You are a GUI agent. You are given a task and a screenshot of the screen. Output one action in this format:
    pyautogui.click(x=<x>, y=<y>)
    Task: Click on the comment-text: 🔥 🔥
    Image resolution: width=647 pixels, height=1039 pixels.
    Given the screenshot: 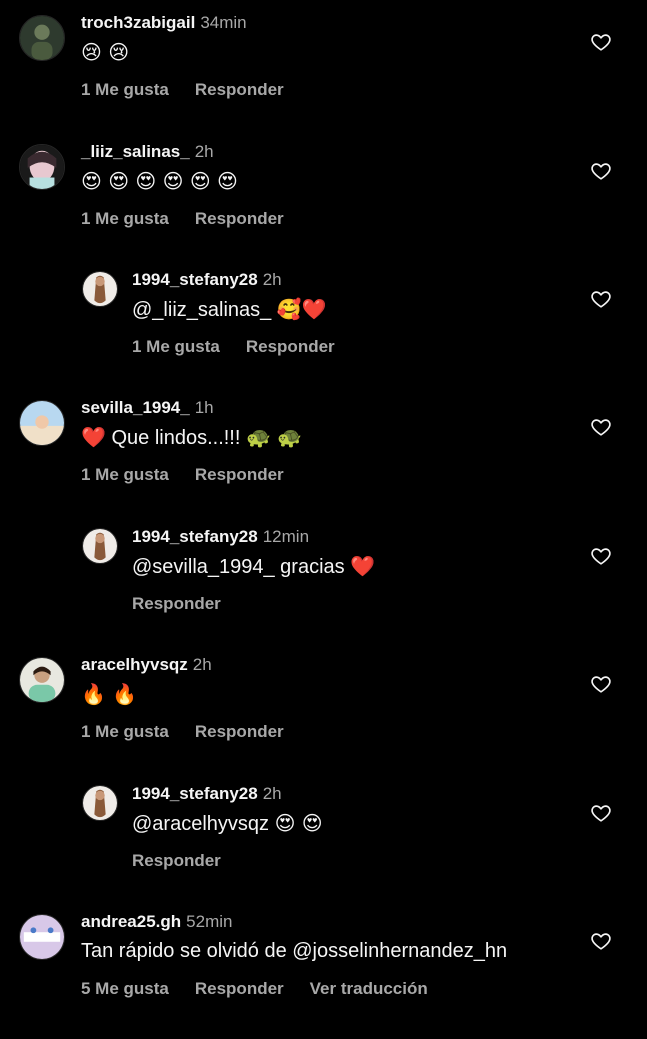 What is the action you would take?
    pyautogui.click(x=109, y=694)
    